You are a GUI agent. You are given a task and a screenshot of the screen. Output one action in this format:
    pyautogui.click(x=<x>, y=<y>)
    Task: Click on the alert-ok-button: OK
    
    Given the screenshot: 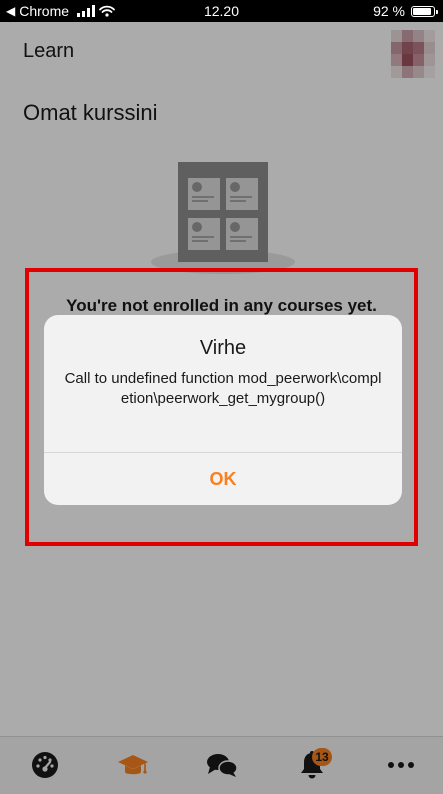 What is the action you would take?
    pyautogui.click(x=223, y=479)
    